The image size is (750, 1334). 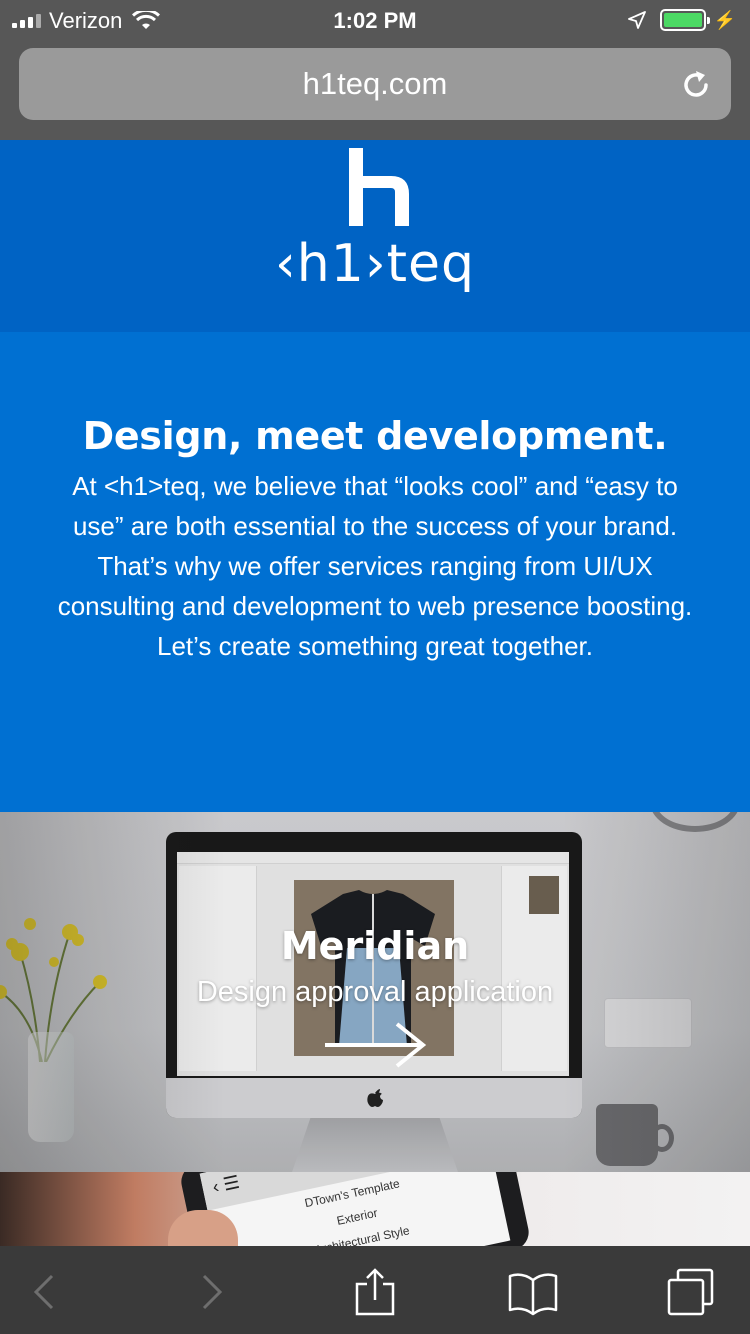 I want to click on site-header: ‹h1›teq, so click(x=375, y=236).